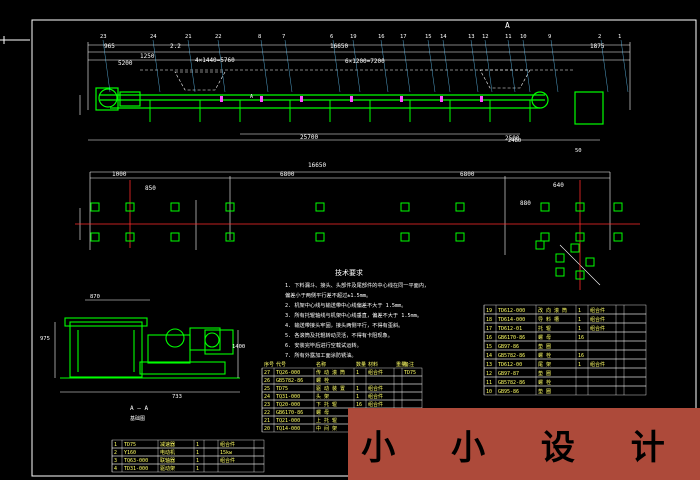 This screenshot has width=700, height=480. What do you see at coordinates (548, 319) in the screenshot?
I see `table-cell: 导 料 槽` at bounding box center [548, 319].